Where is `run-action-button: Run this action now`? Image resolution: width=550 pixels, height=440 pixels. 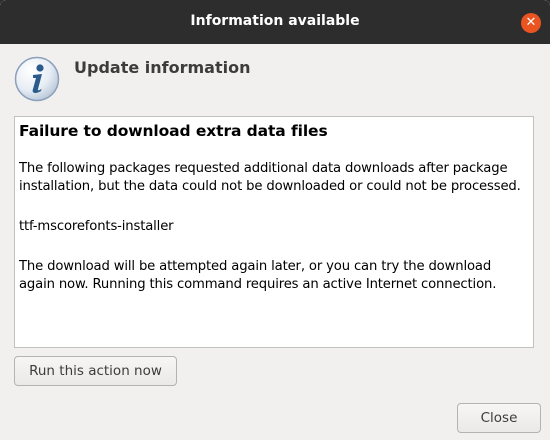 run-action-button: Run this action now is located at coordinates (95, 371).